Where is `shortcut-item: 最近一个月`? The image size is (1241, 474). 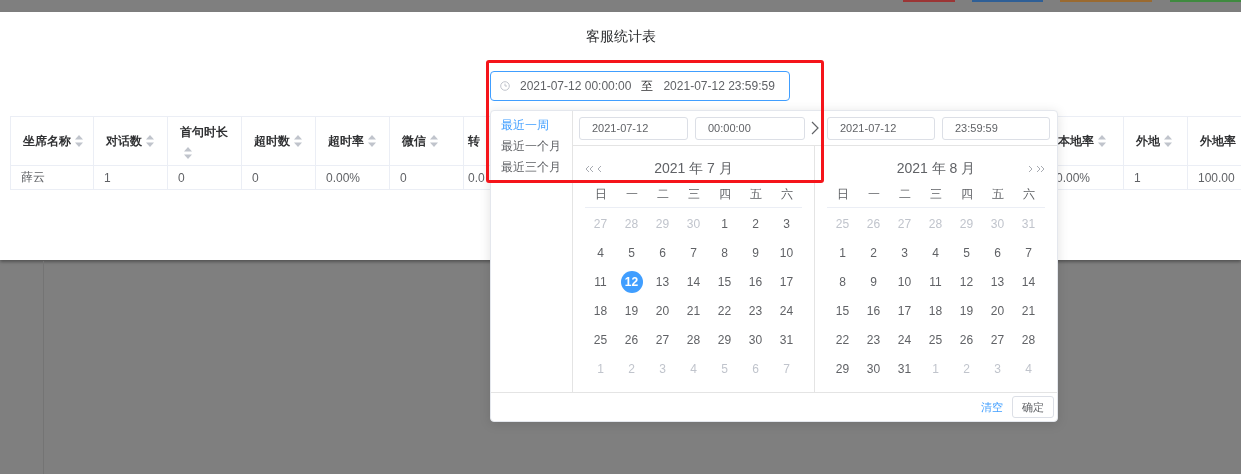 shortcut-item: 最近一个月 is located at coordinates (531, 146).